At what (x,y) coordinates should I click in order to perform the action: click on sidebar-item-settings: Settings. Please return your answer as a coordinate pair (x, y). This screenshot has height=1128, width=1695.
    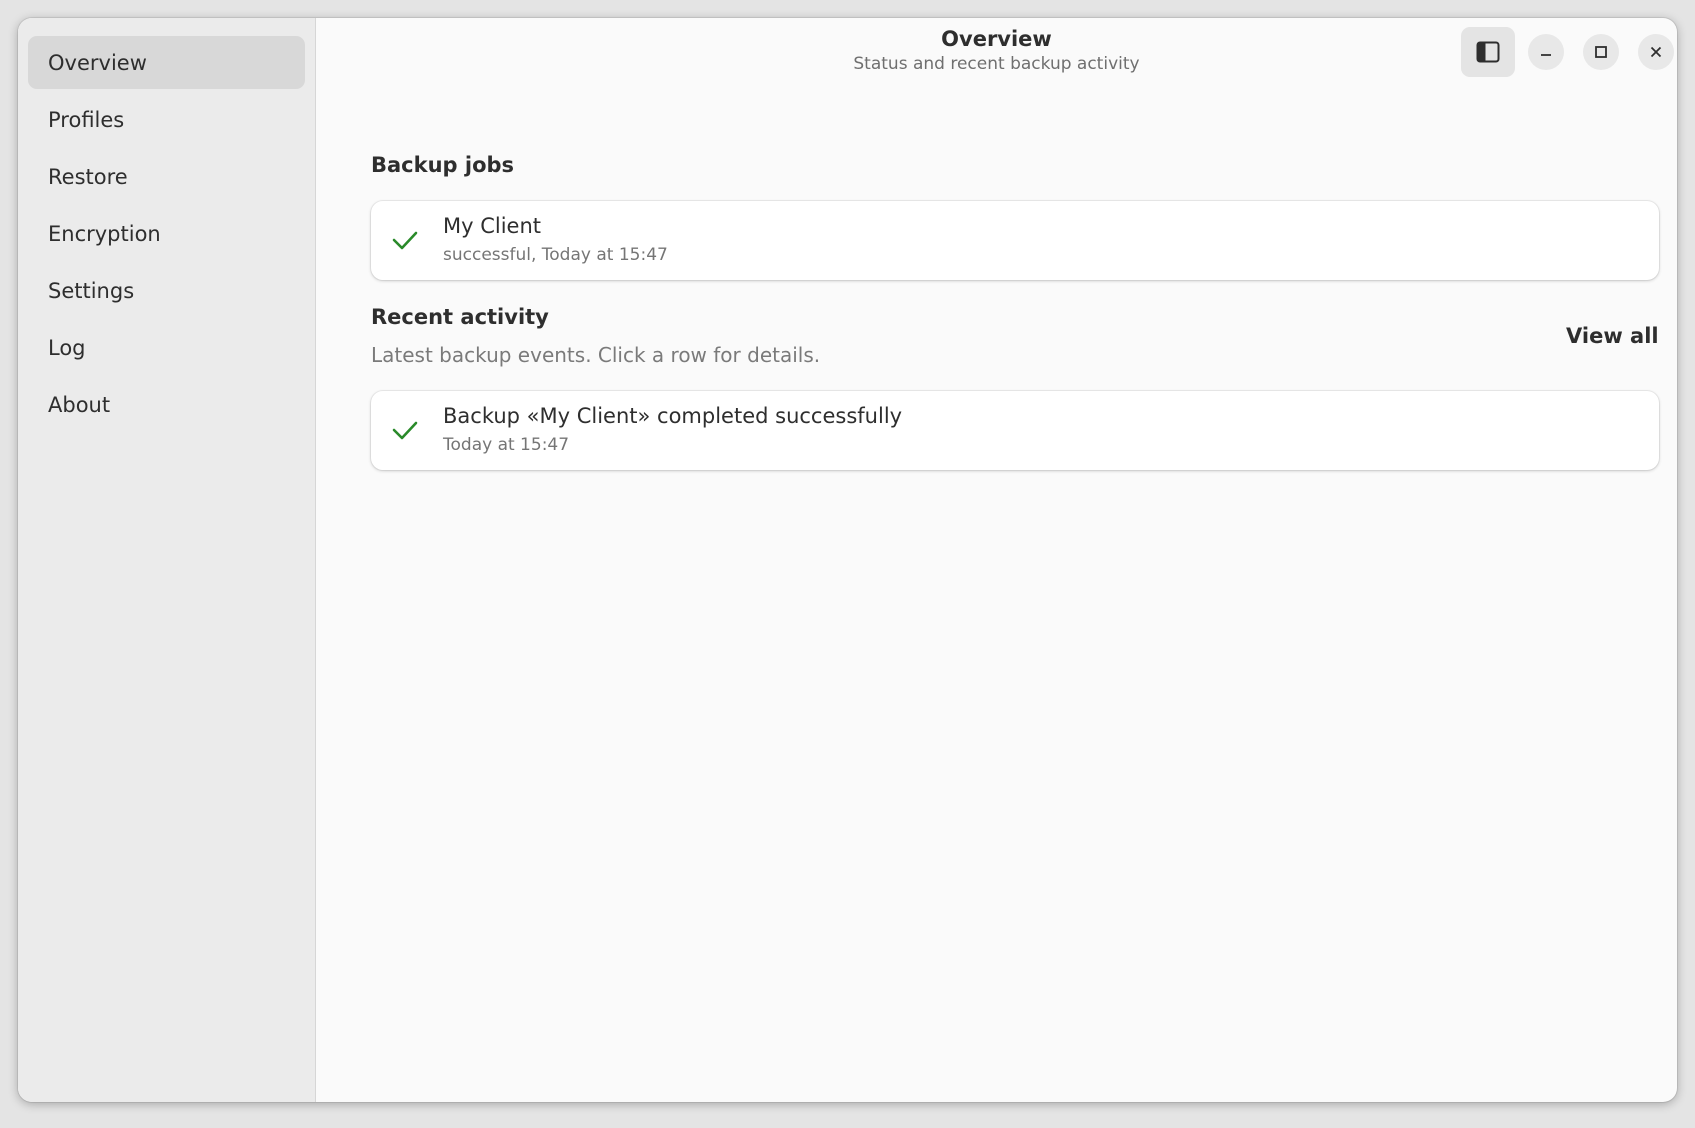
    Looking at the image, I should click on (166, 290).